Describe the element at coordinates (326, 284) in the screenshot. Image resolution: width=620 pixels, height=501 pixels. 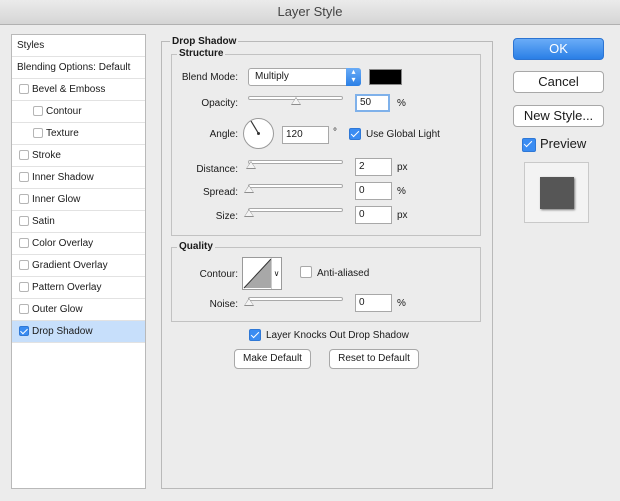
I see `quality-group` at that location.